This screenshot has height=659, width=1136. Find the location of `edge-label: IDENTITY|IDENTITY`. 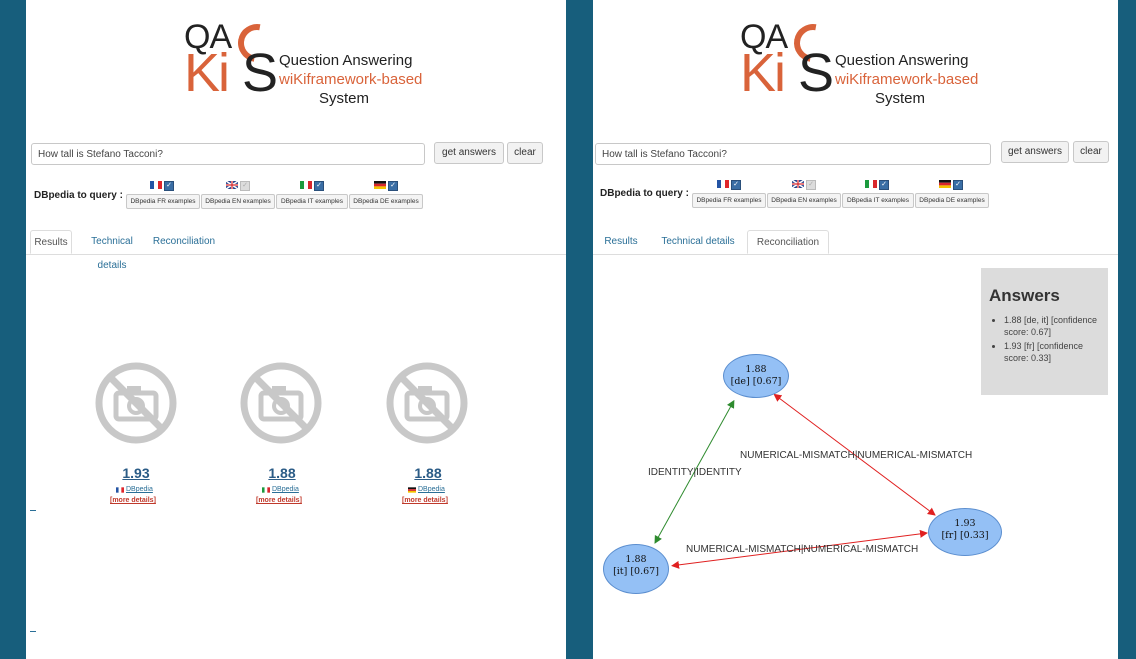

edge-label: IDENTITY|IDENTITY is located at coordinates (695, 472).